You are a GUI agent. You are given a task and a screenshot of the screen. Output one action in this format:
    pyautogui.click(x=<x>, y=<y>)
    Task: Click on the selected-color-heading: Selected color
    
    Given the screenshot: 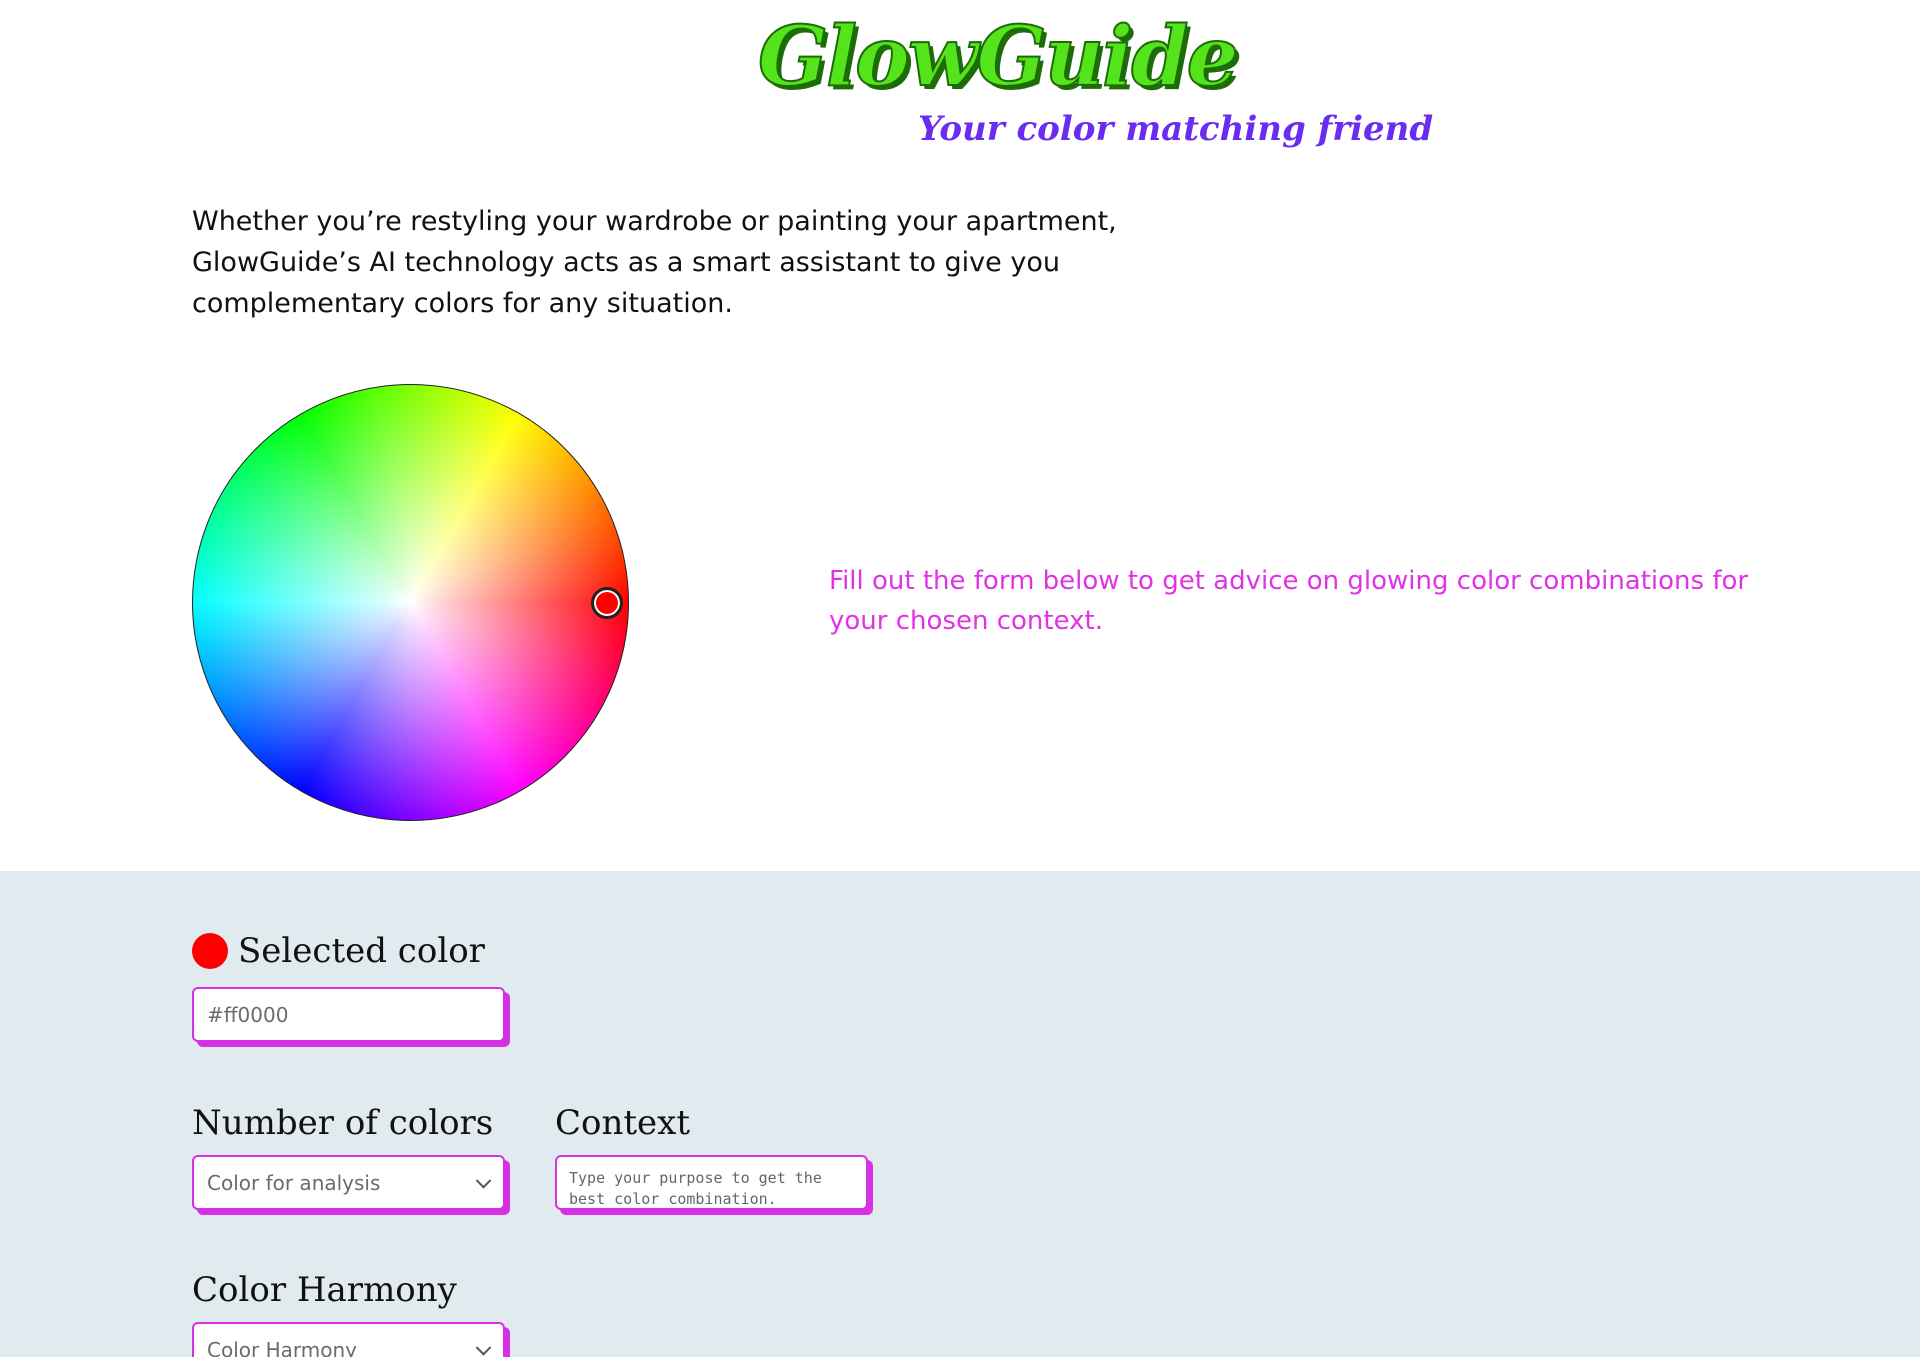 What is the action you would take?
    pyautogui.click(x=361, y=951)
    